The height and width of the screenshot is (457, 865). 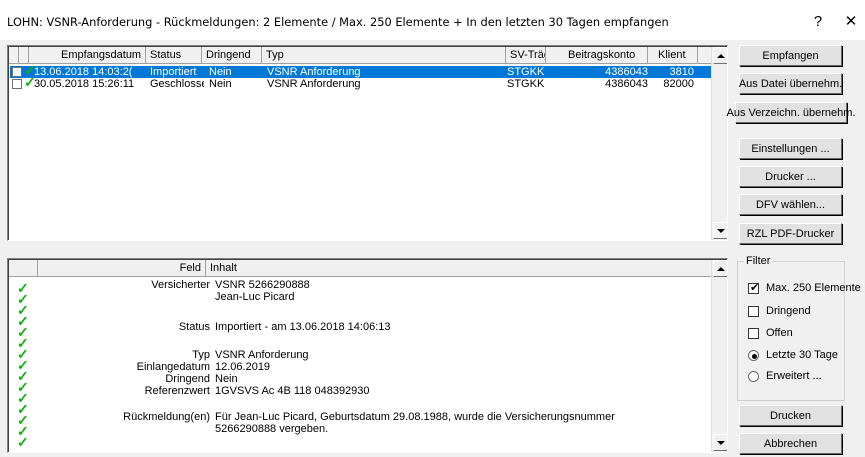 What do you see at coordinates (673, 55) in the screenshot?
I see `col-header-klient: Klient` at bounding box center [673, 55].